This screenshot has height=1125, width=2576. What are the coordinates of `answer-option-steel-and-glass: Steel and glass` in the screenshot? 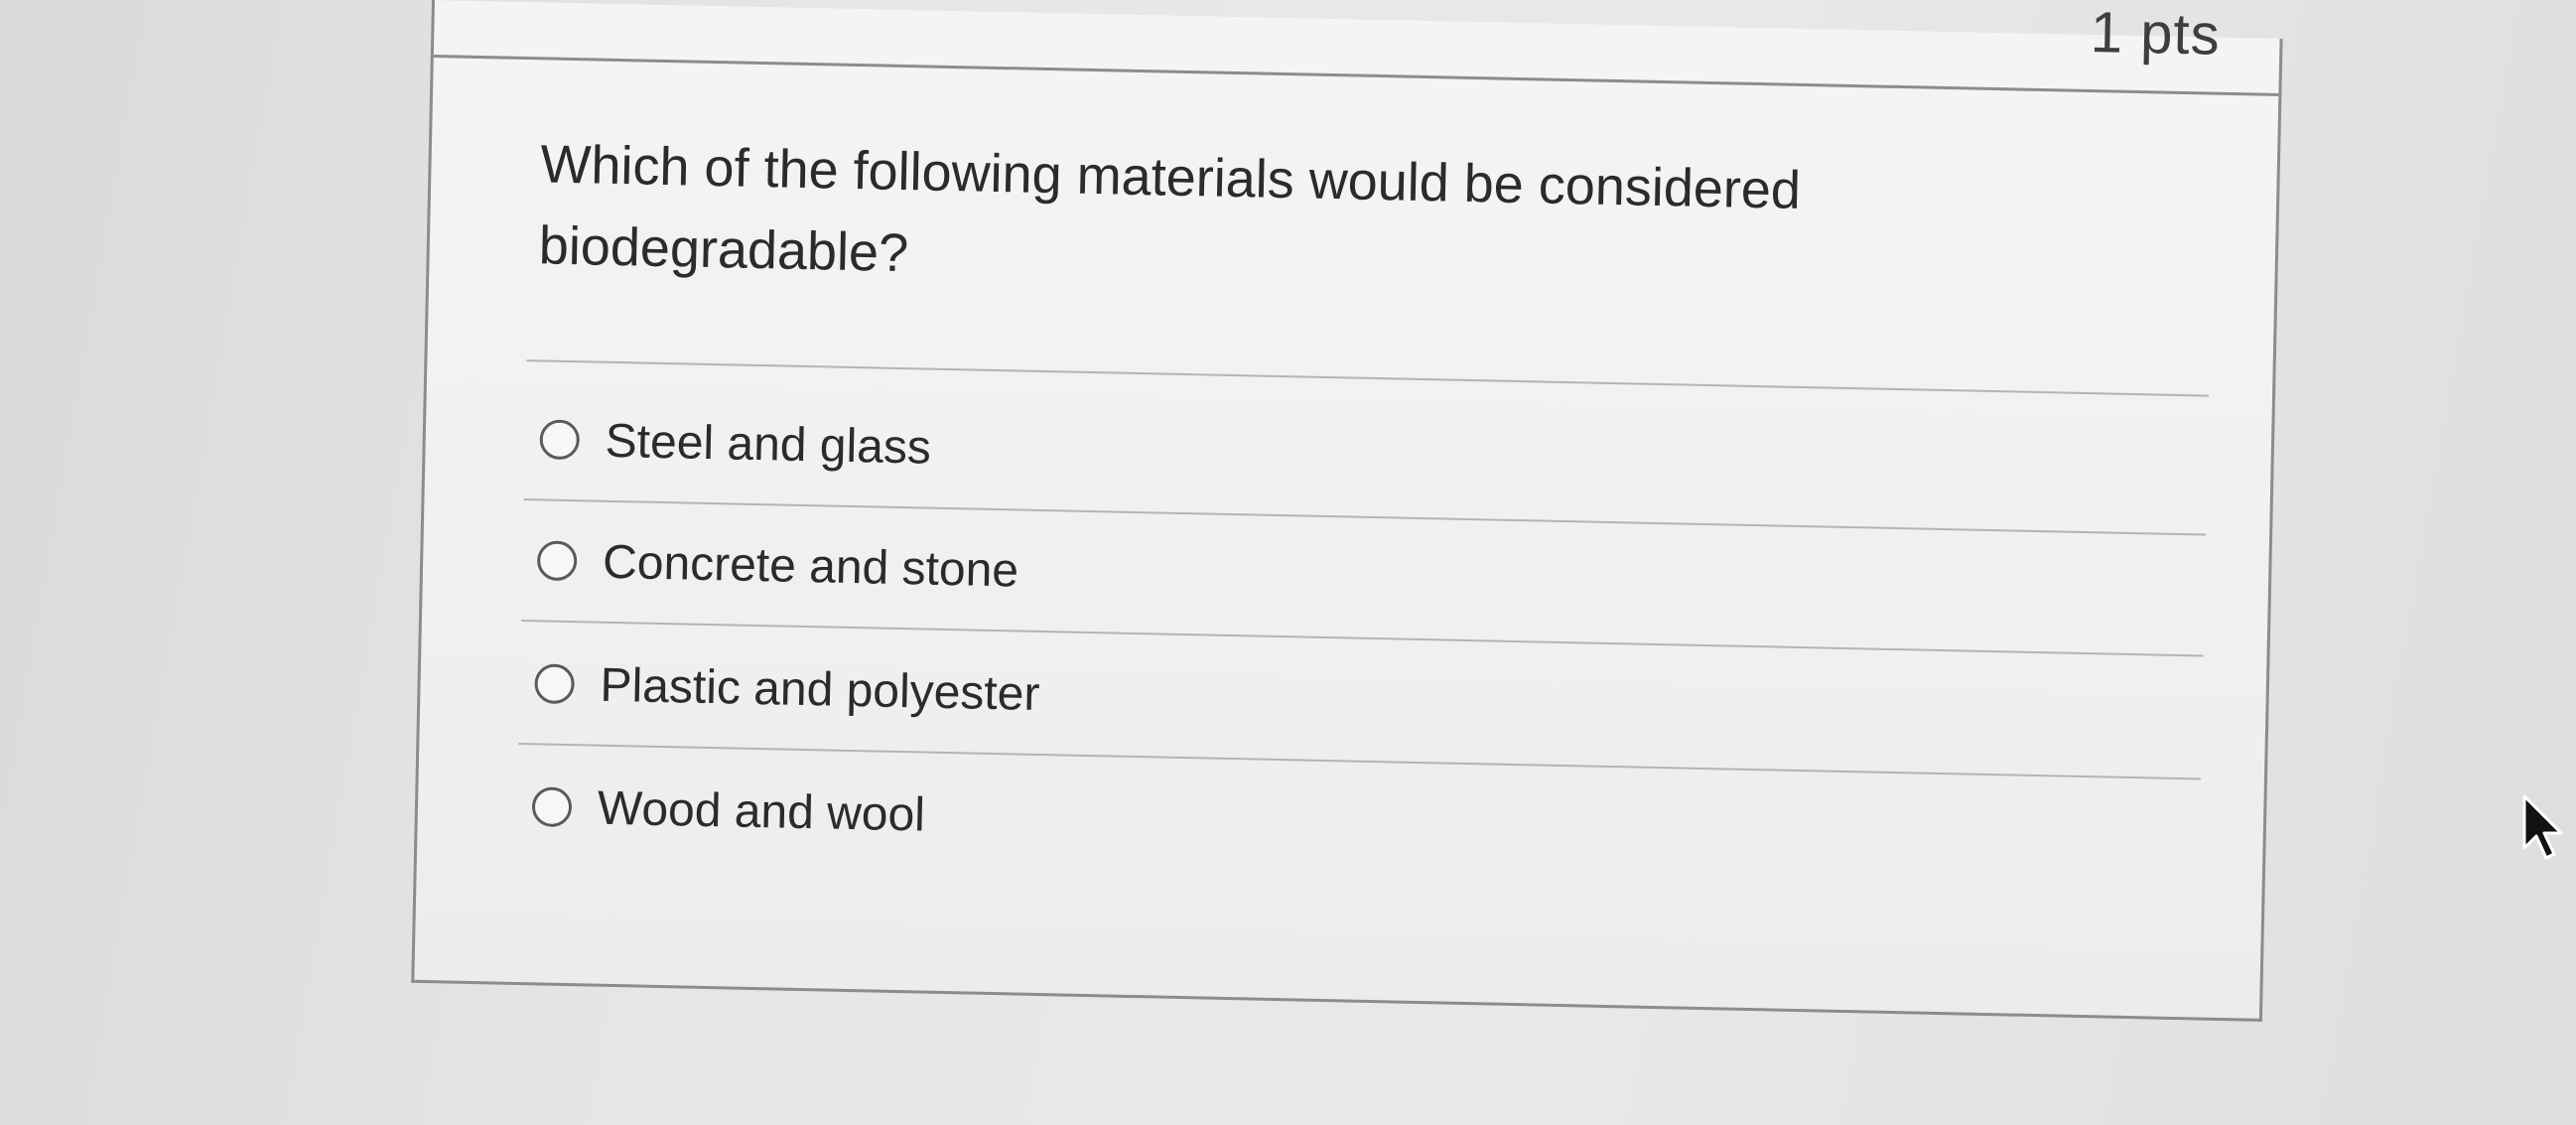 It's located at (735, 443).